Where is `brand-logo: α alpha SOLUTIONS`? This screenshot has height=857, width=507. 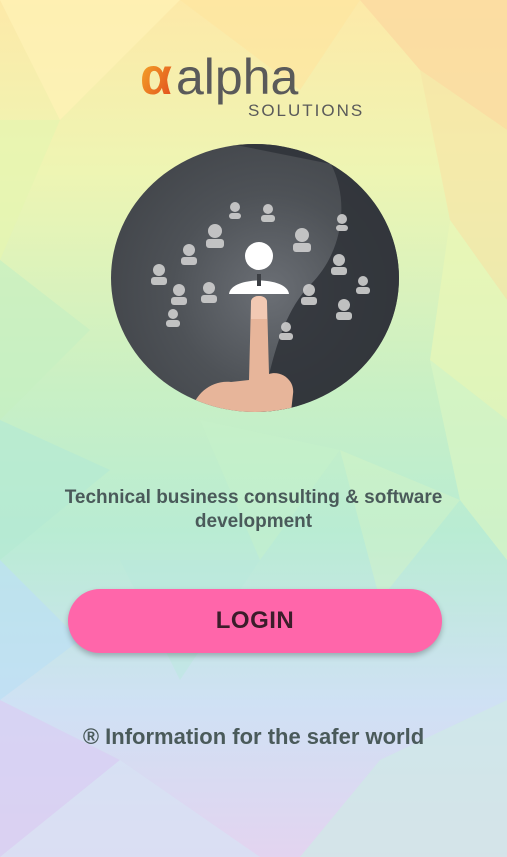
brand-logo: α alpha SOLUTIONS is located at coordinates (260, 85).